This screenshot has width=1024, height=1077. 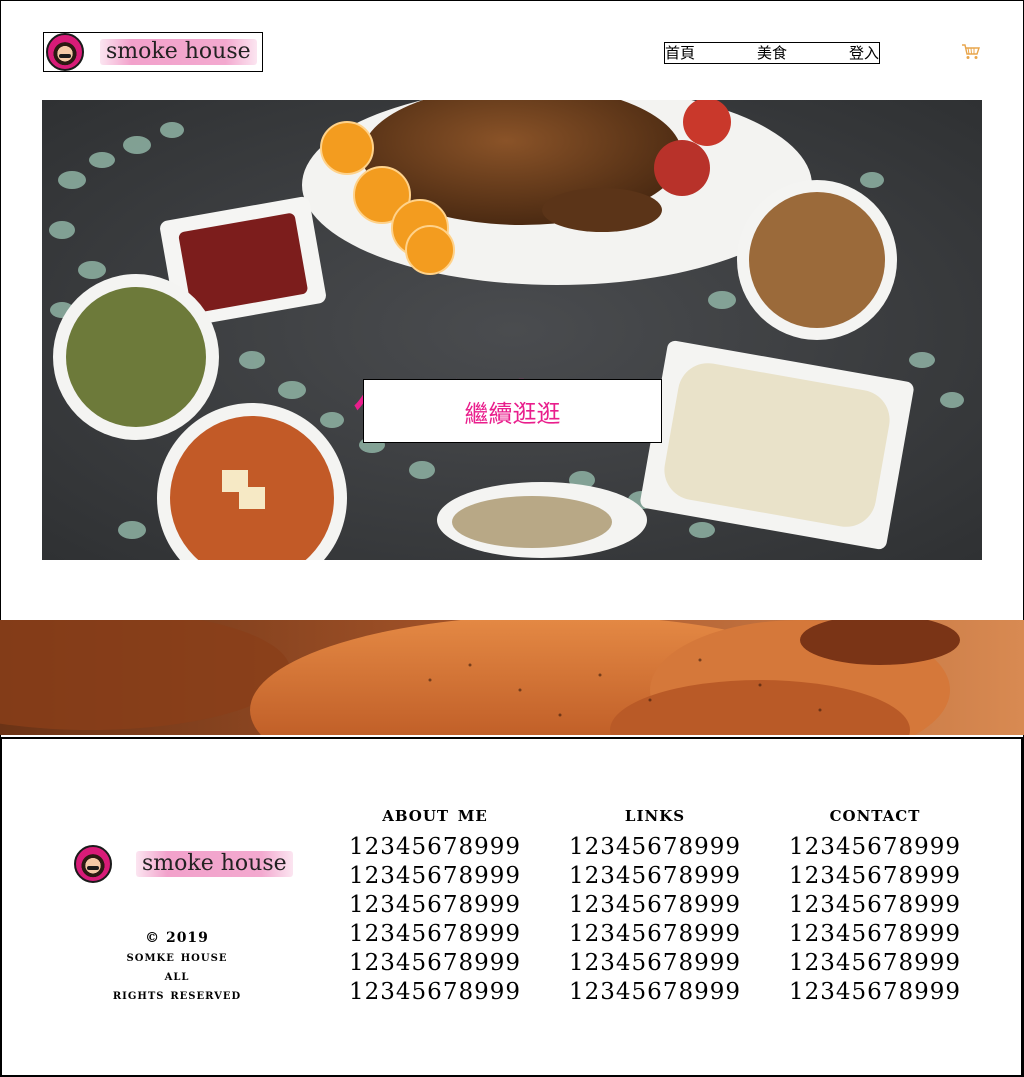 What do you see at coordinates (864, 53) in the screenshot?
I see `nav-login: 登入` at bounding box center [864, 53].